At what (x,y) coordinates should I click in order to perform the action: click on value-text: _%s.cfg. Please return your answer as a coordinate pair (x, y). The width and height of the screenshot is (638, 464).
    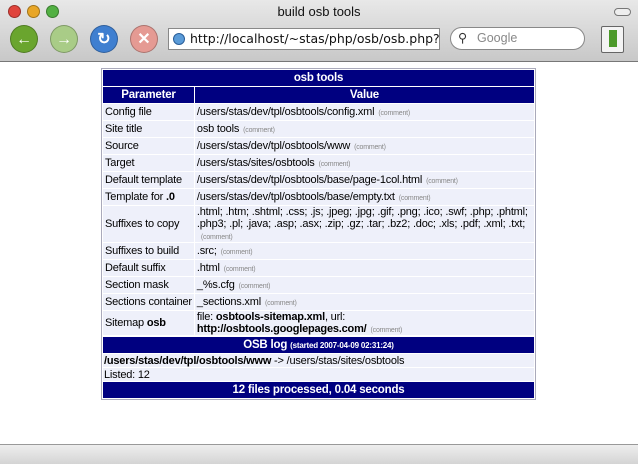
    Looking at the image, I should click on (215, 285).